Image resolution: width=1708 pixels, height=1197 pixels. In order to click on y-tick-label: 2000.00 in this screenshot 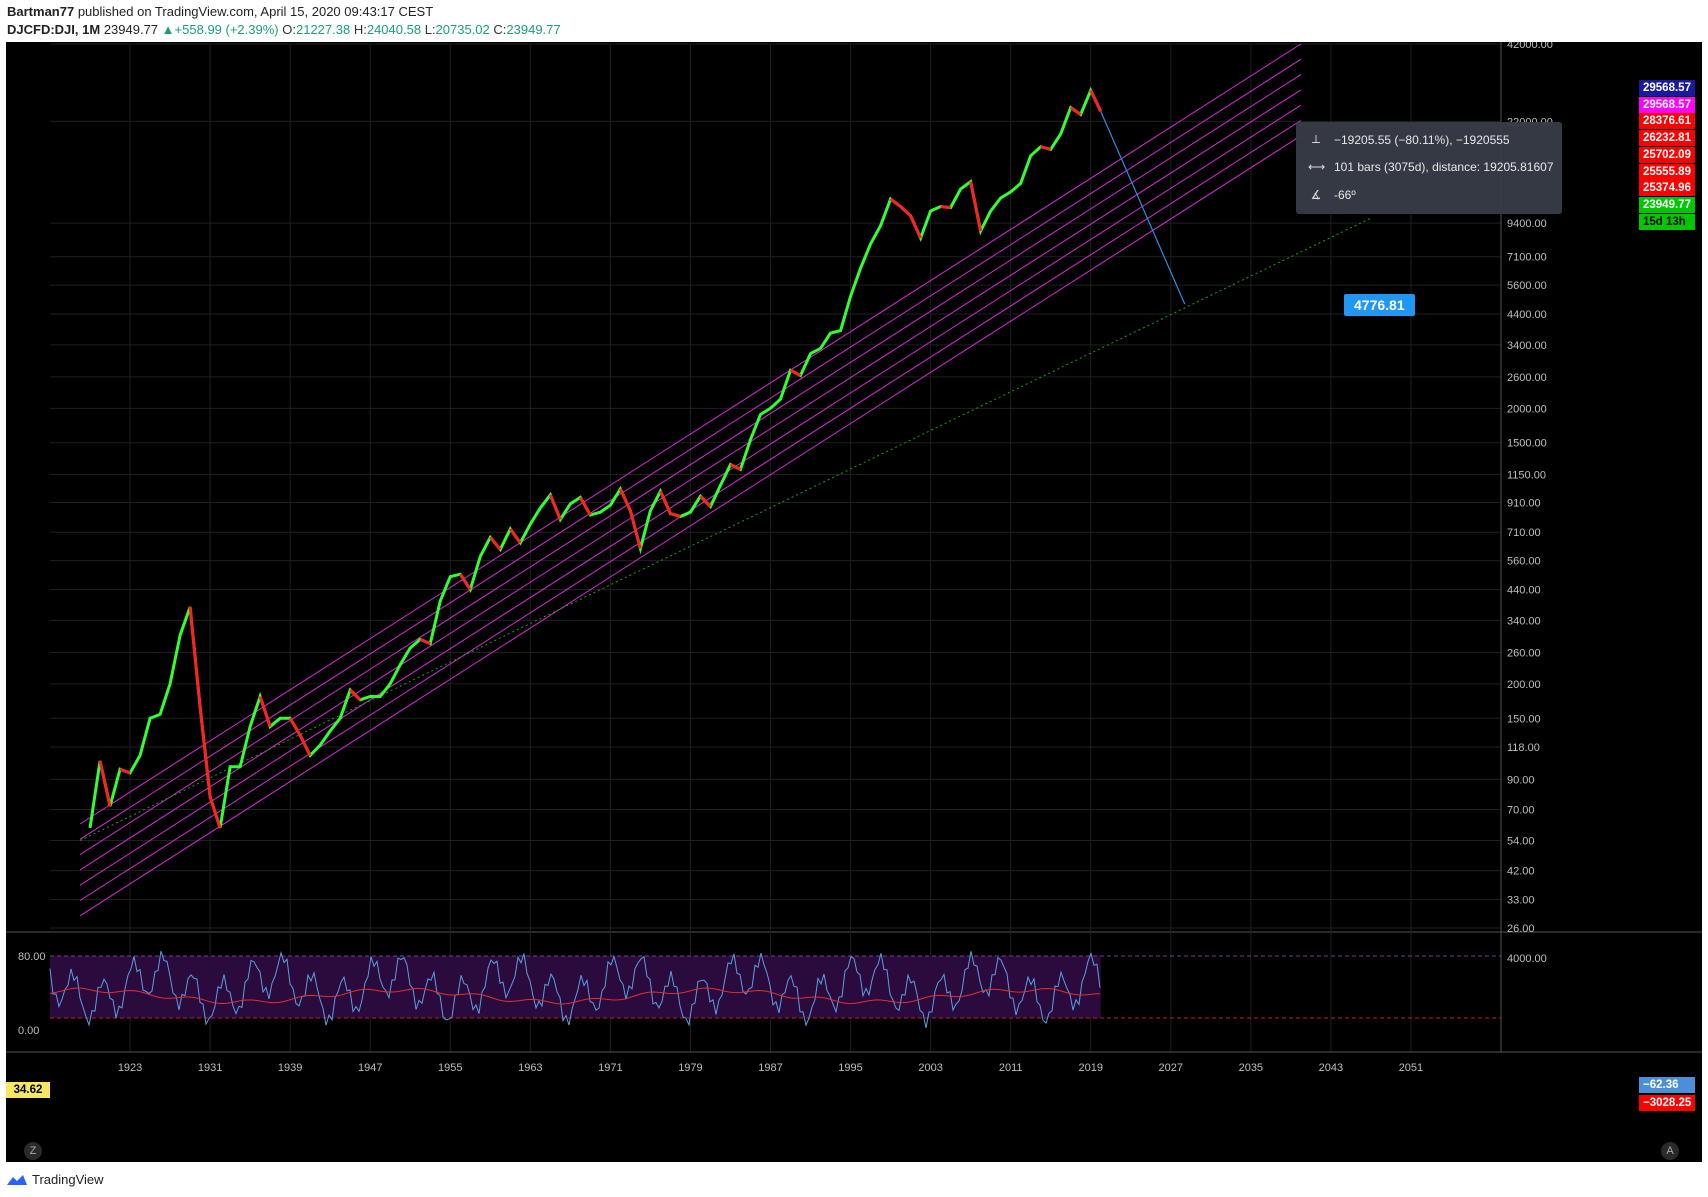, I will do `click(1527, 409)`.